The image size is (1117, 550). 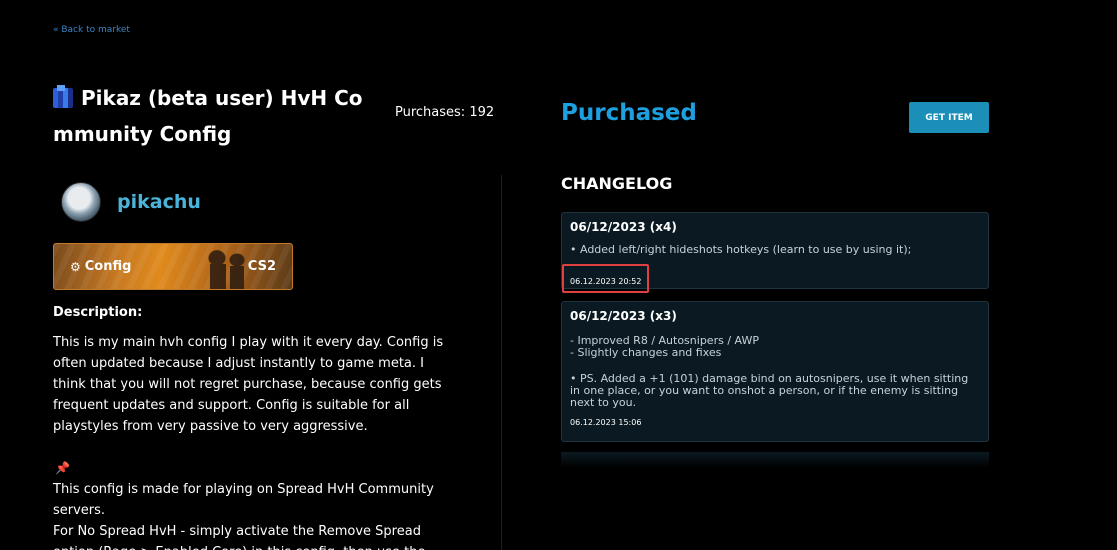 I want to click on description-heading: Description:, so click(x=98, y=312).